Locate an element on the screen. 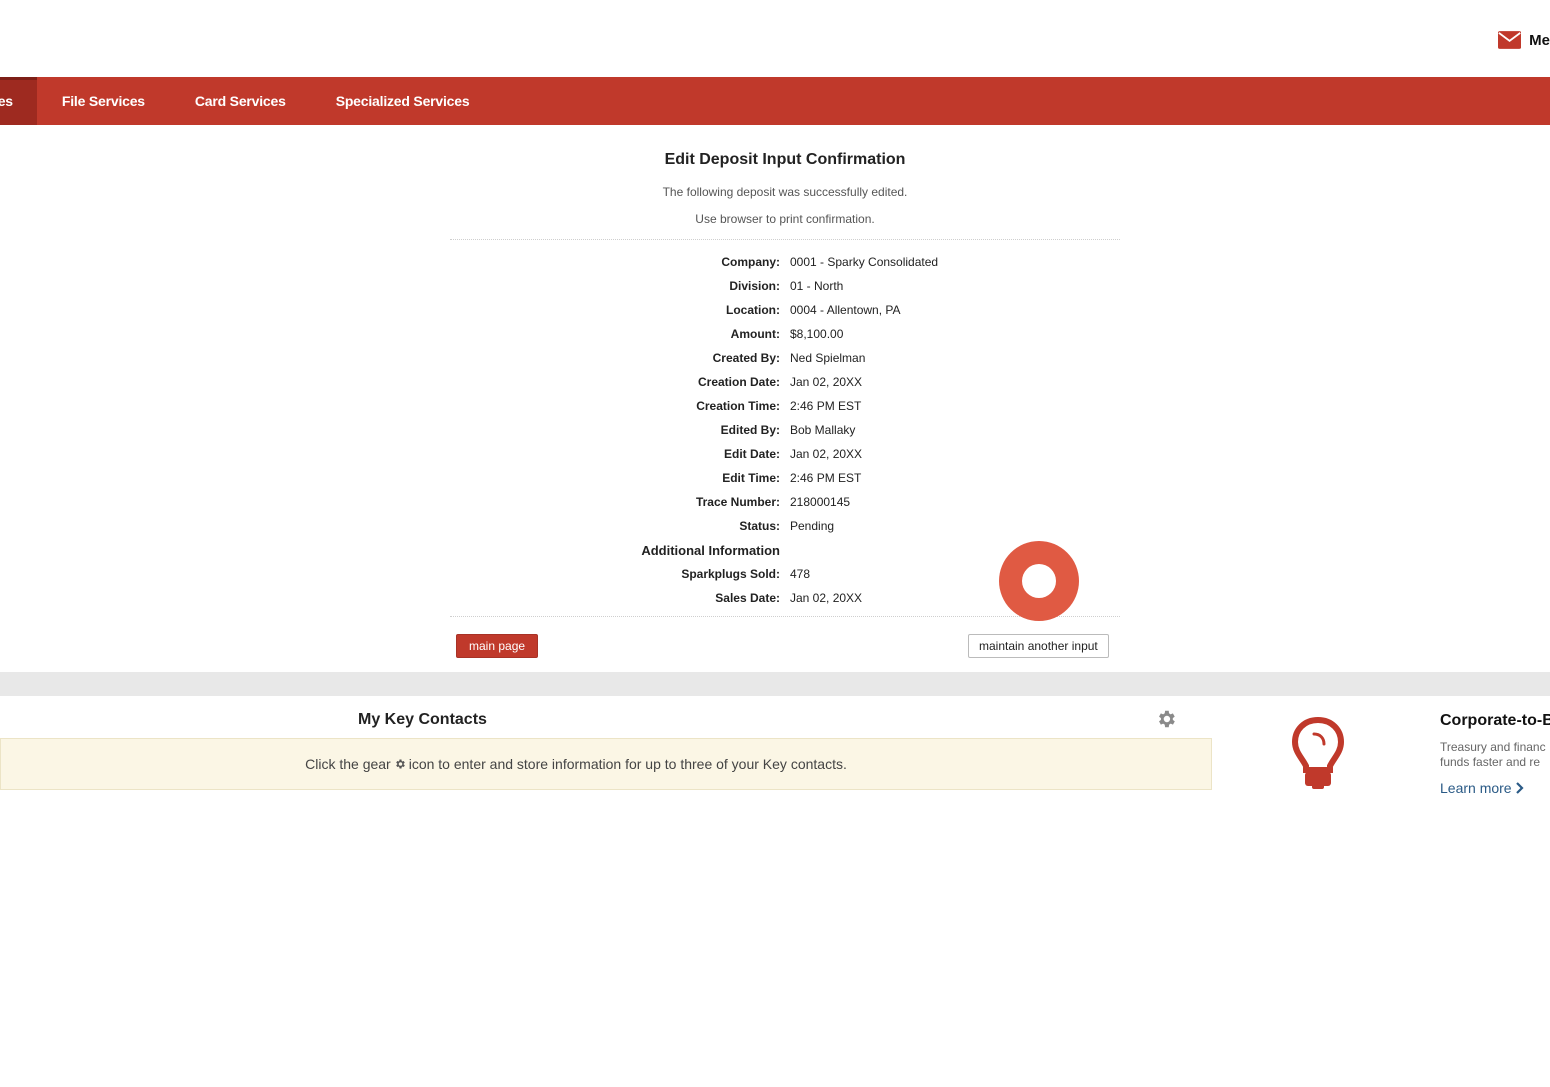 The height and width of the screenshot is (1087, 1550). detail-label: Edit Time: is located at coordinates (751, 478).